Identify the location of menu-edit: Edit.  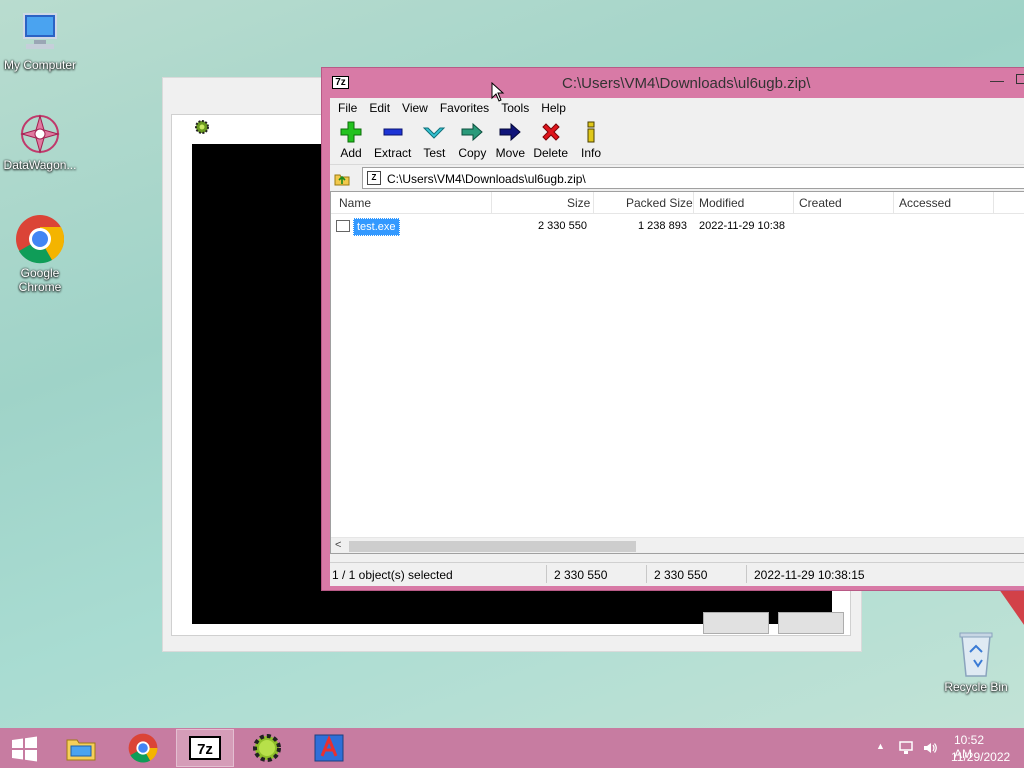
(379, 108).